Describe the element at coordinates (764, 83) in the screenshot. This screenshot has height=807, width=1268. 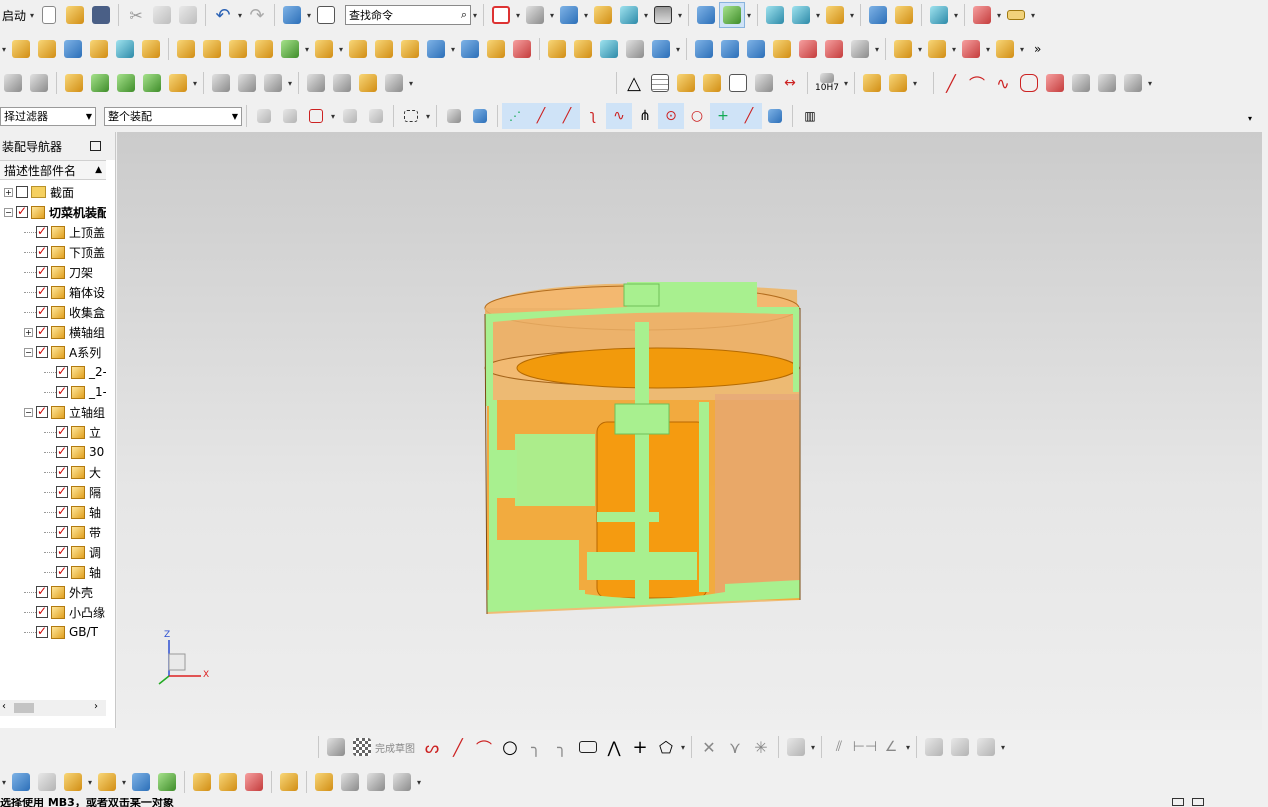
I see `brush-button` at that location.